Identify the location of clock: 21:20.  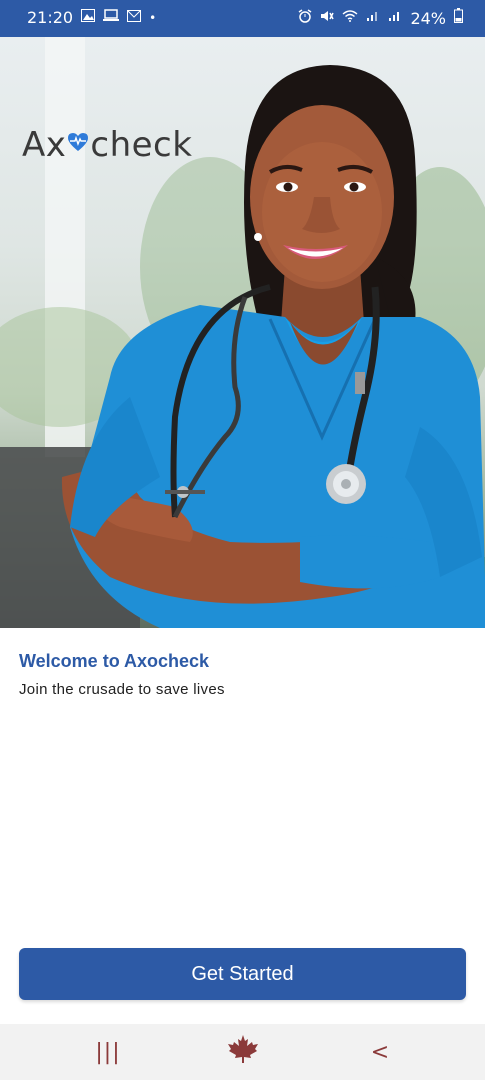
(50, 17).